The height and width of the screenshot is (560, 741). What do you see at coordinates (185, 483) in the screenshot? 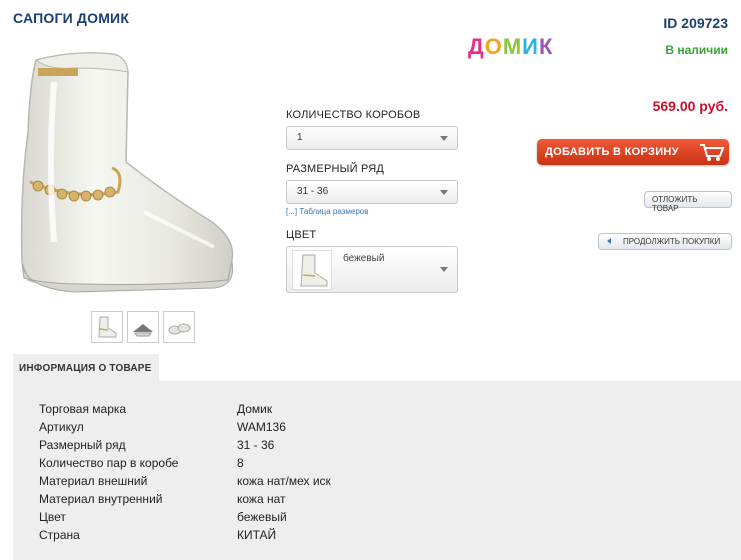
I see `info-row: Материал внешний кожа нат/мех иск` at bounding box center [185, 483].